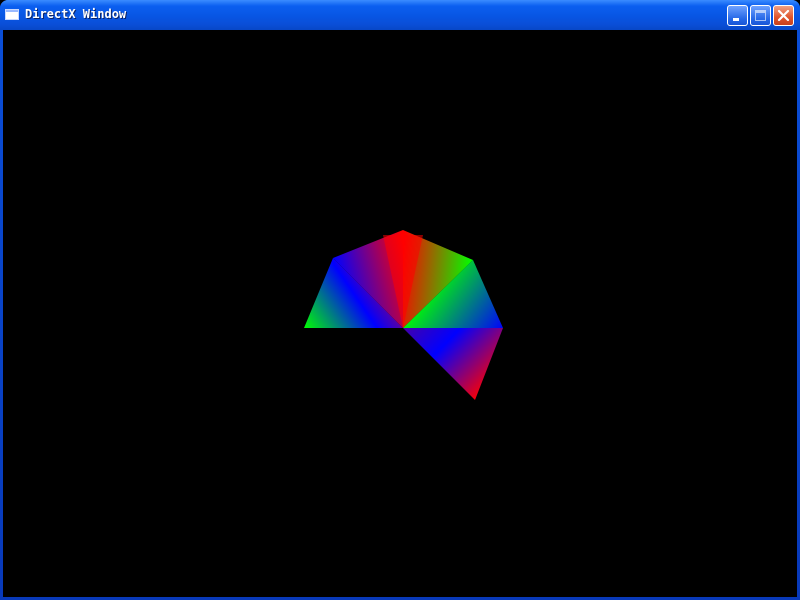 The width and height of the screenshot is (800, 600). What do you see at coordinates (453, 364) in the screenshot?
I see `mesh-triangle` at bounding box center [453, 364].